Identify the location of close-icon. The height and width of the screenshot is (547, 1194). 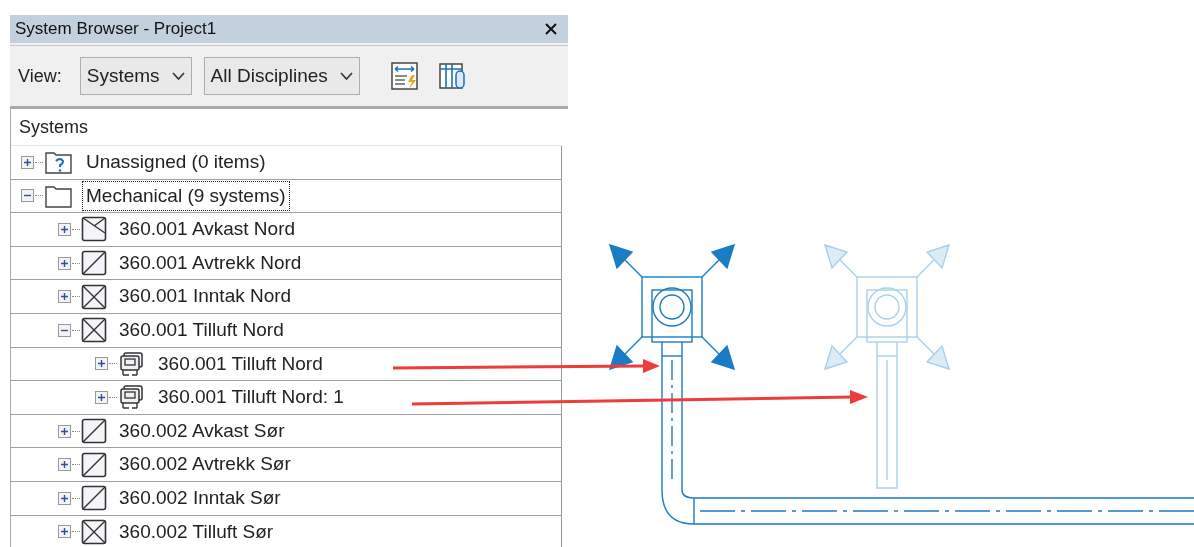
(551, 29).